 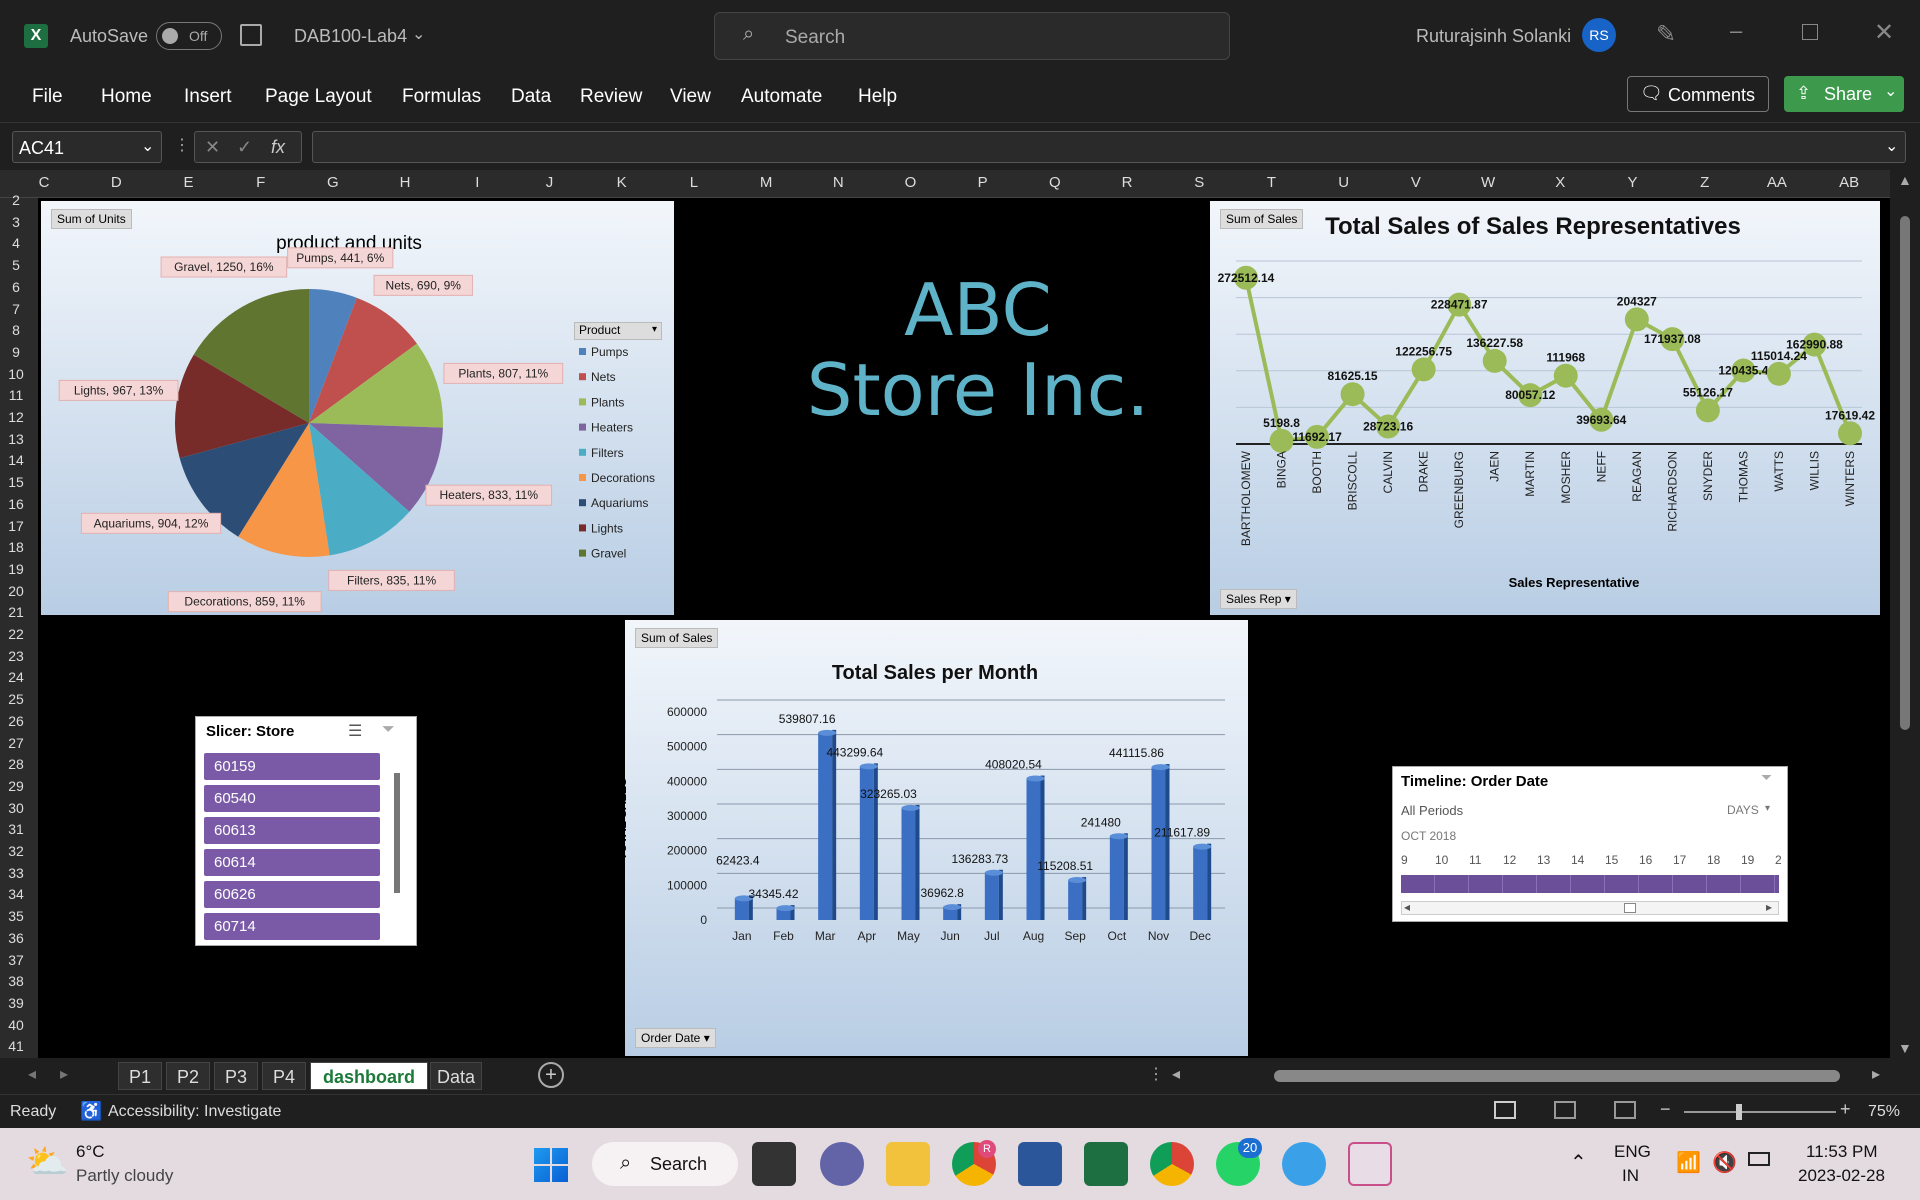 I want to click on slicer-scrollbar, so click(x=397, y=833).